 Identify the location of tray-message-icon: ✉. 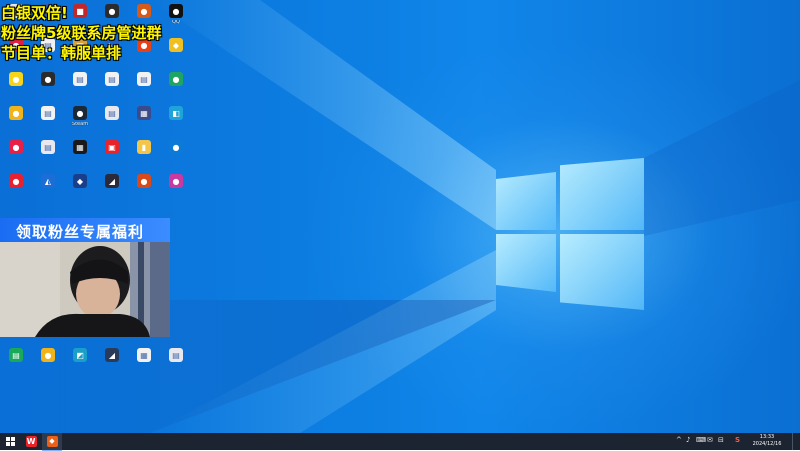
(710, 440).